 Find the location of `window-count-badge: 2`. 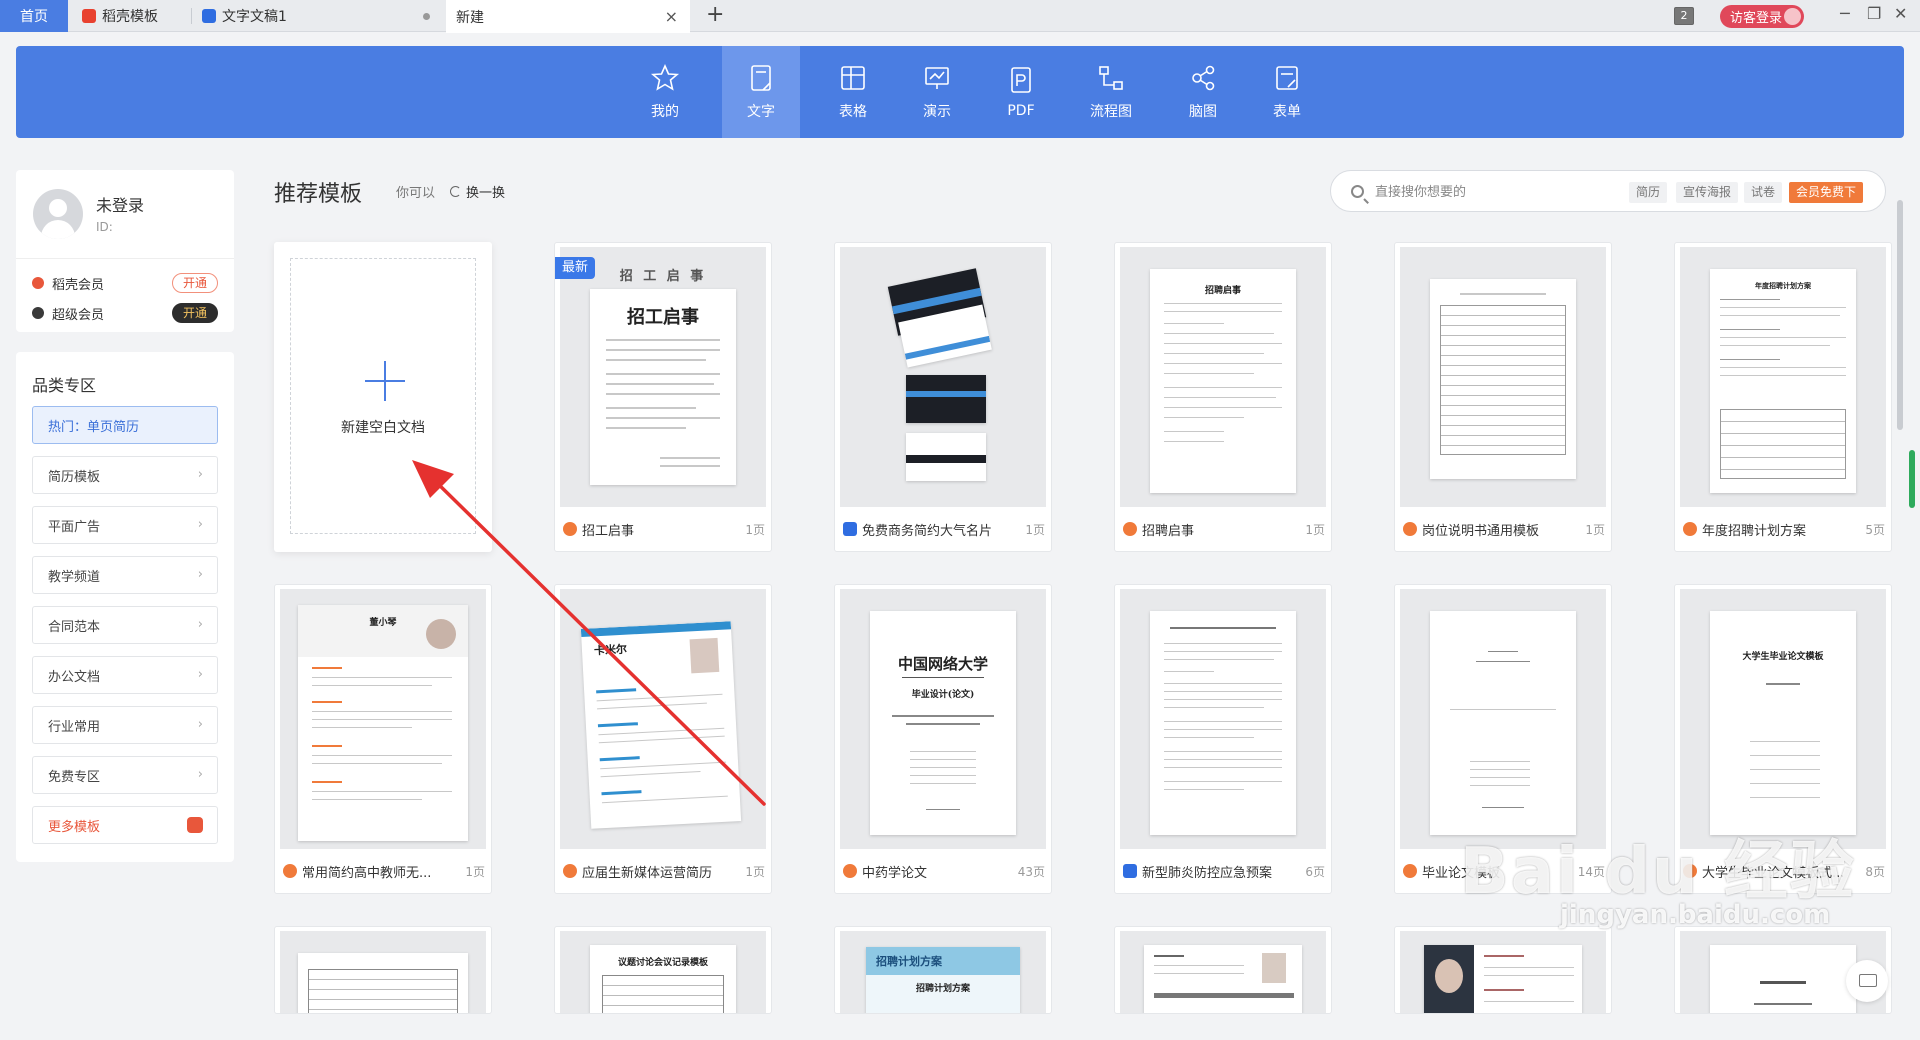

window-count-badge: 2 is located at coordinates (1684, 16).